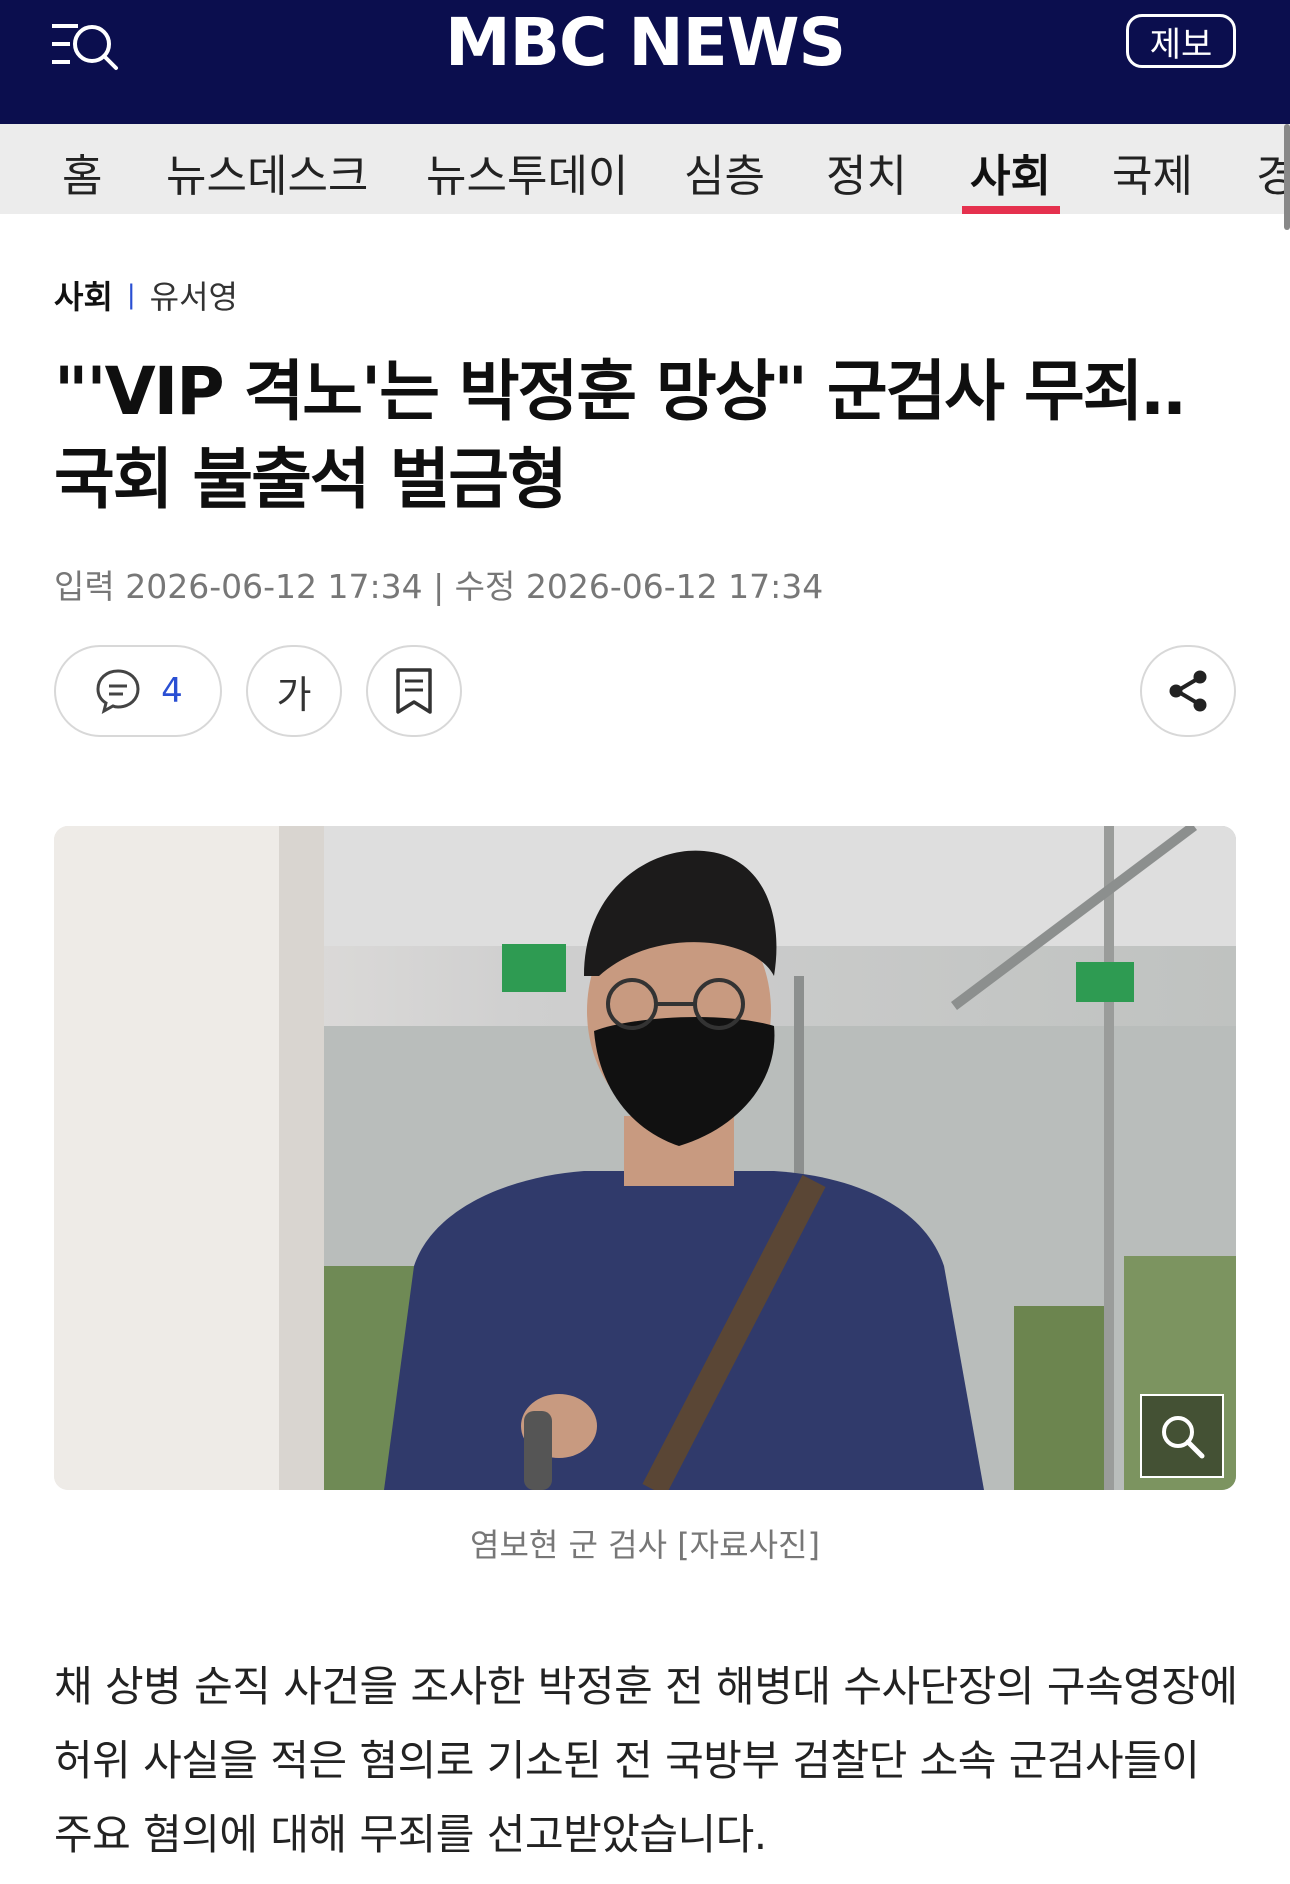 The height and width of the screenshot is (1884, 1290). I want to click on tab-international: 국제, so click(1152, 172).